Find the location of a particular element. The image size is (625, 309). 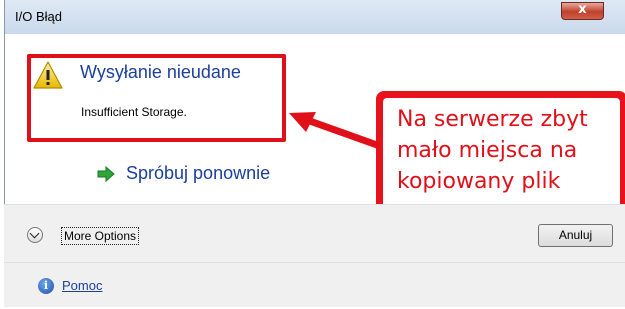

close-button: x is located at coordinates (582, 11).